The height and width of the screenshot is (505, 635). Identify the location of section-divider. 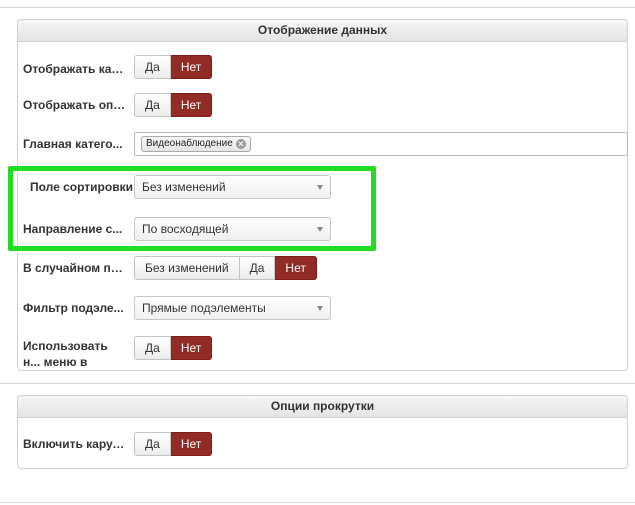
(317, 383).